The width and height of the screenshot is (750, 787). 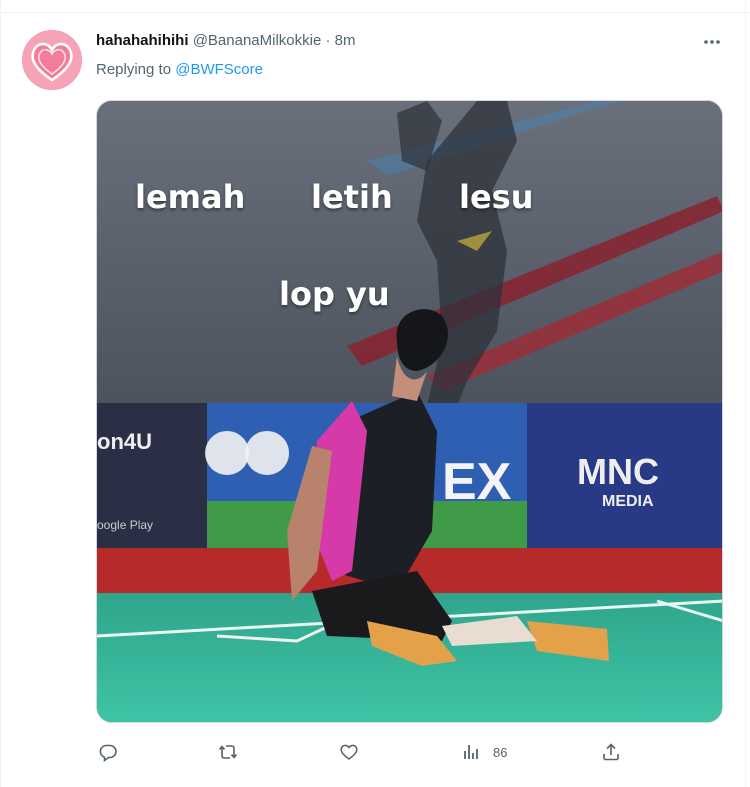 What do you see at coordinates (190, 197) in the screenshot?
I see `caption-lemah: lemah` at bounding box center [190, 197].